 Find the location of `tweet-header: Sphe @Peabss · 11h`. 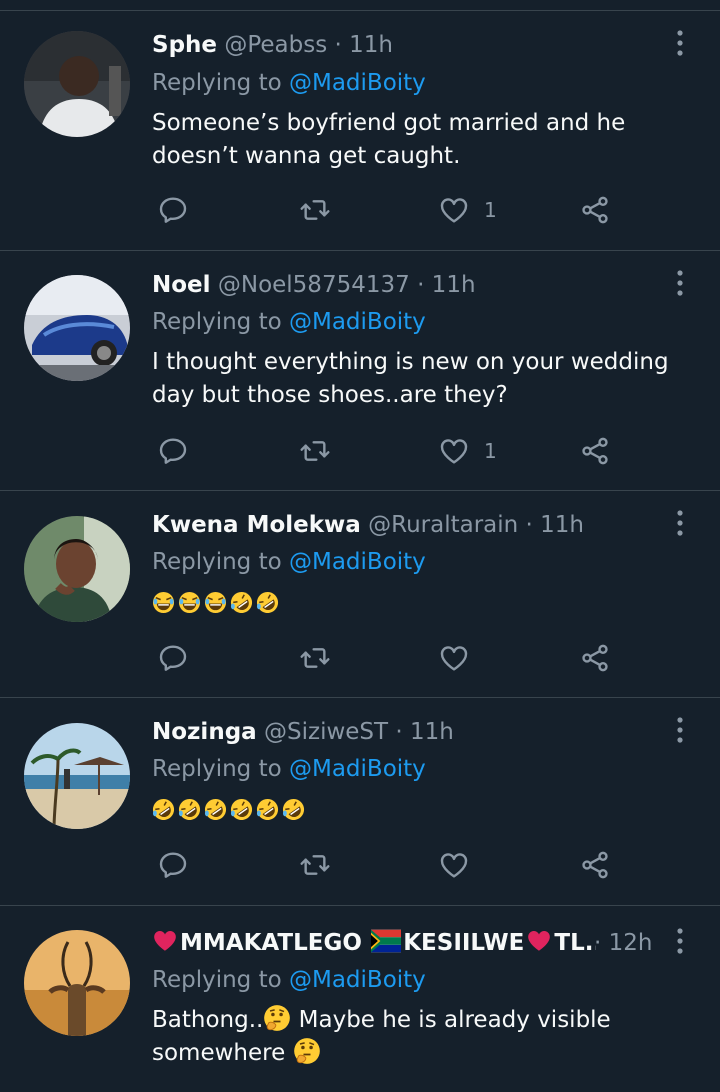

tweet-header: Sphe @Peabss · 11h is located at coordinates (406, 45).